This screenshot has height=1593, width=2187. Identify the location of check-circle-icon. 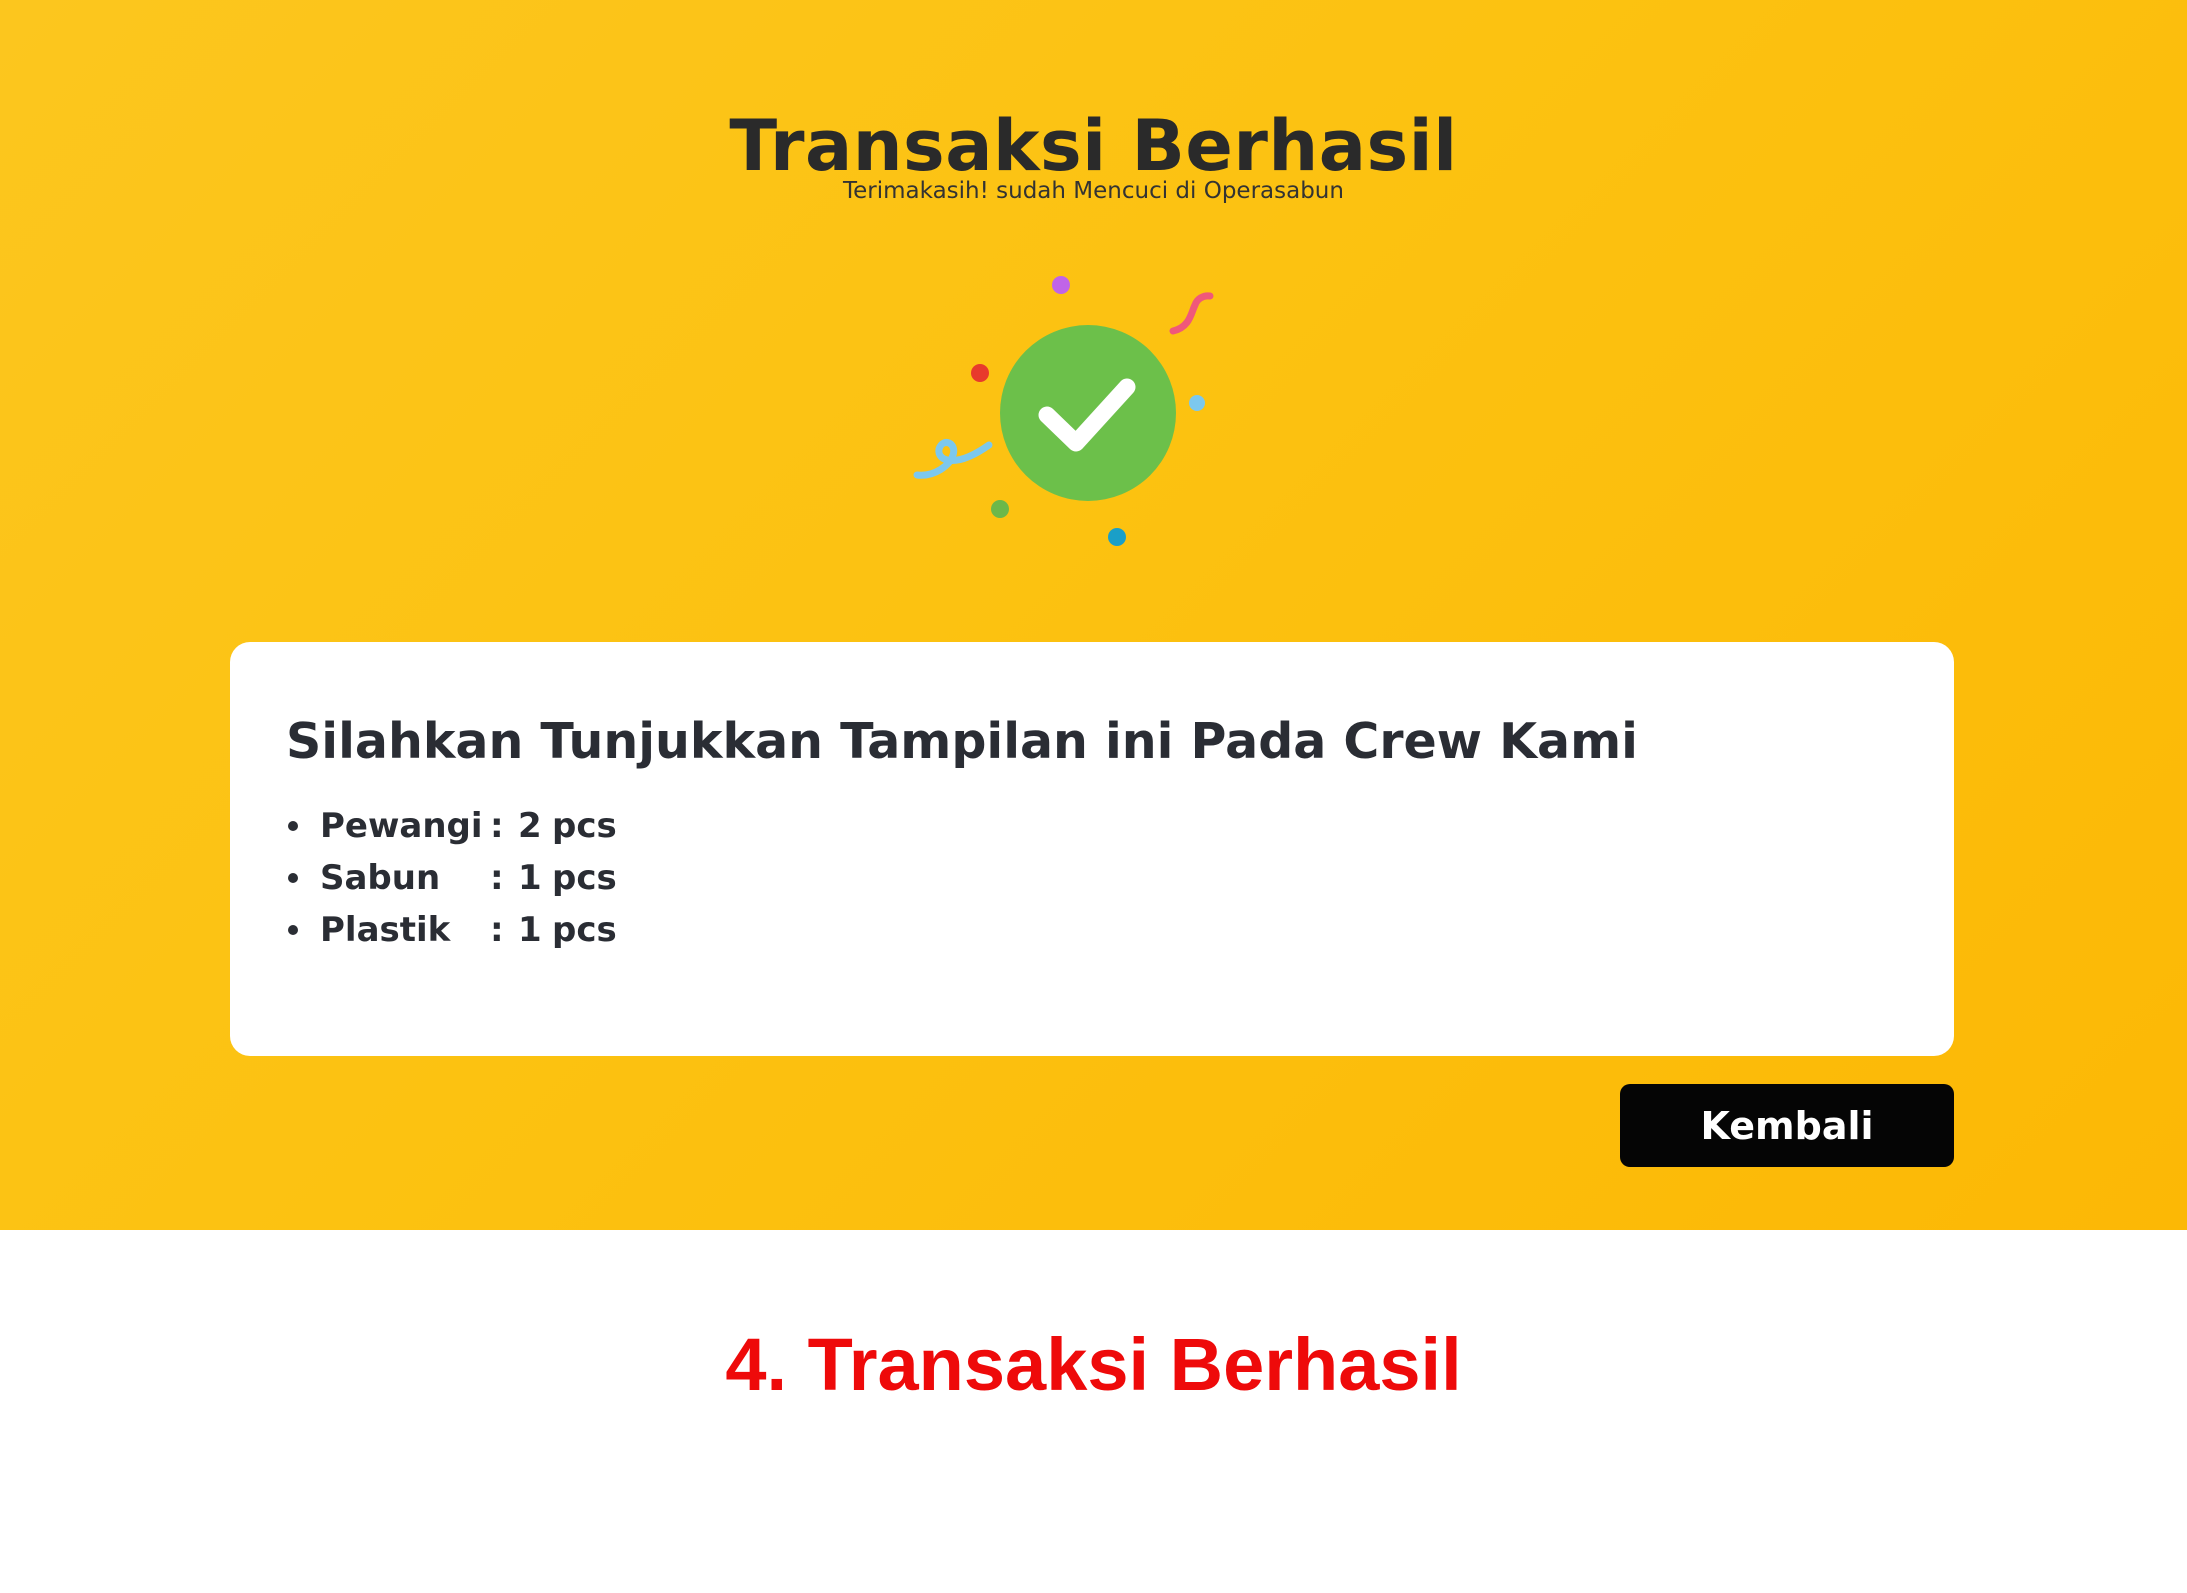
(1088, 413).